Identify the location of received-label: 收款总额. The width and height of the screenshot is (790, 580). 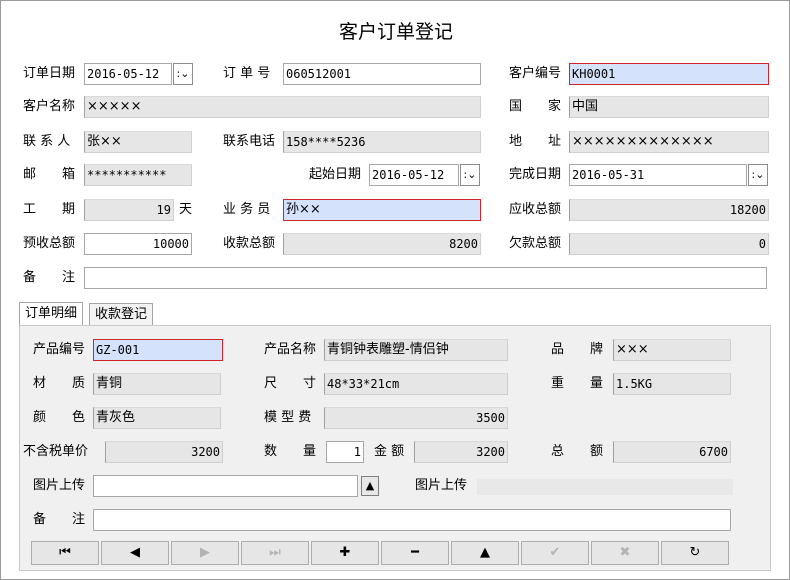
(249, 243).